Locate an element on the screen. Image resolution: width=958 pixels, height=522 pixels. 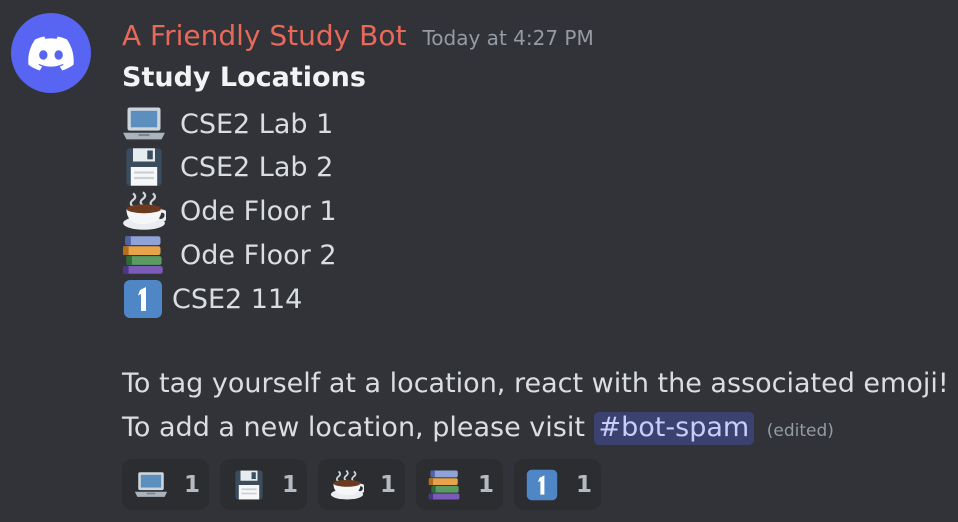
location-label: CSE2 Lab 2 is located at coordinates (257, 167).